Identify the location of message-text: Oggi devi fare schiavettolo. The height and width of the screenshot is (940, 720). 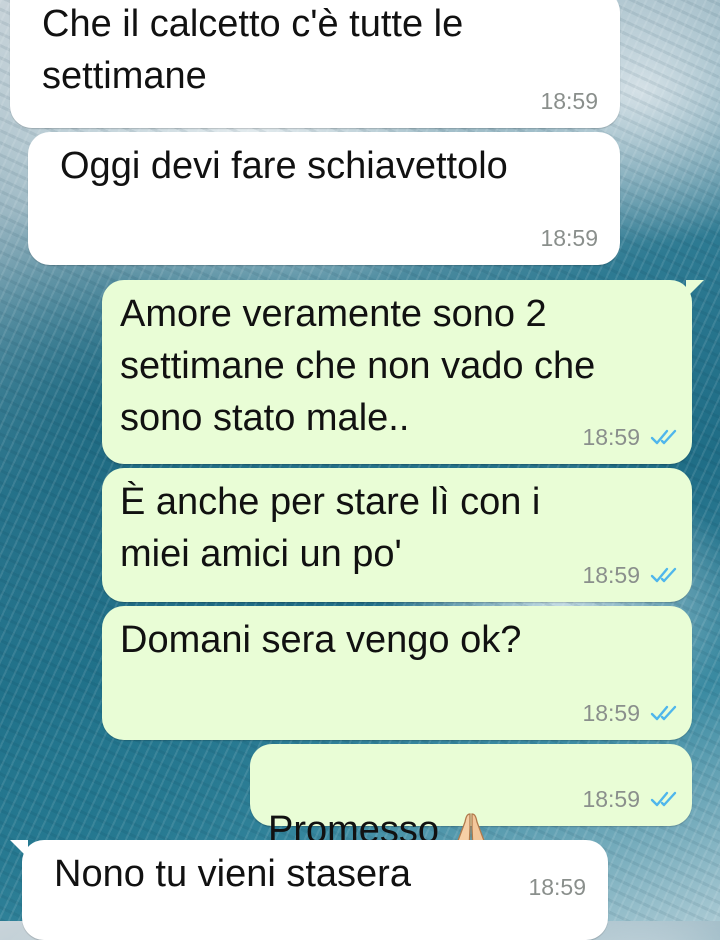
(284, 166).